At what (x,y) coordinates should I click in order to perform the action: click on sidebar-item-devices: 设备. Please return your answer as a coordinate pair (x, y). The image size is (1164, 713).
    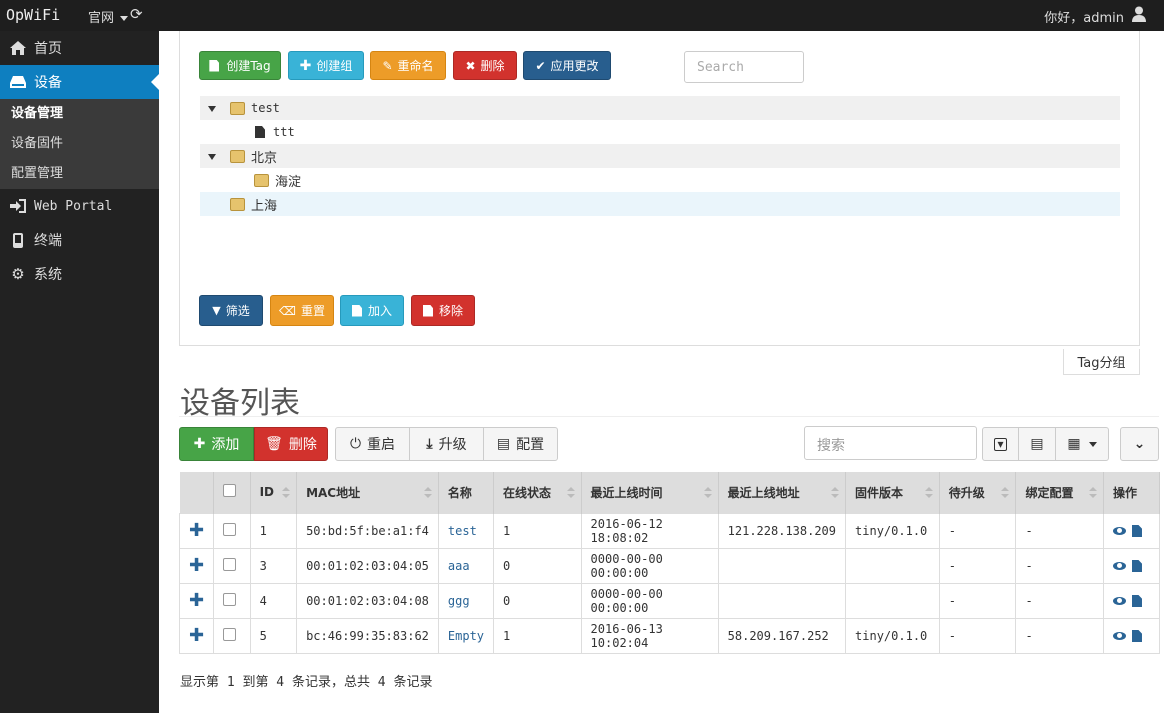
    Looking at the image, I should click on (79, 82).